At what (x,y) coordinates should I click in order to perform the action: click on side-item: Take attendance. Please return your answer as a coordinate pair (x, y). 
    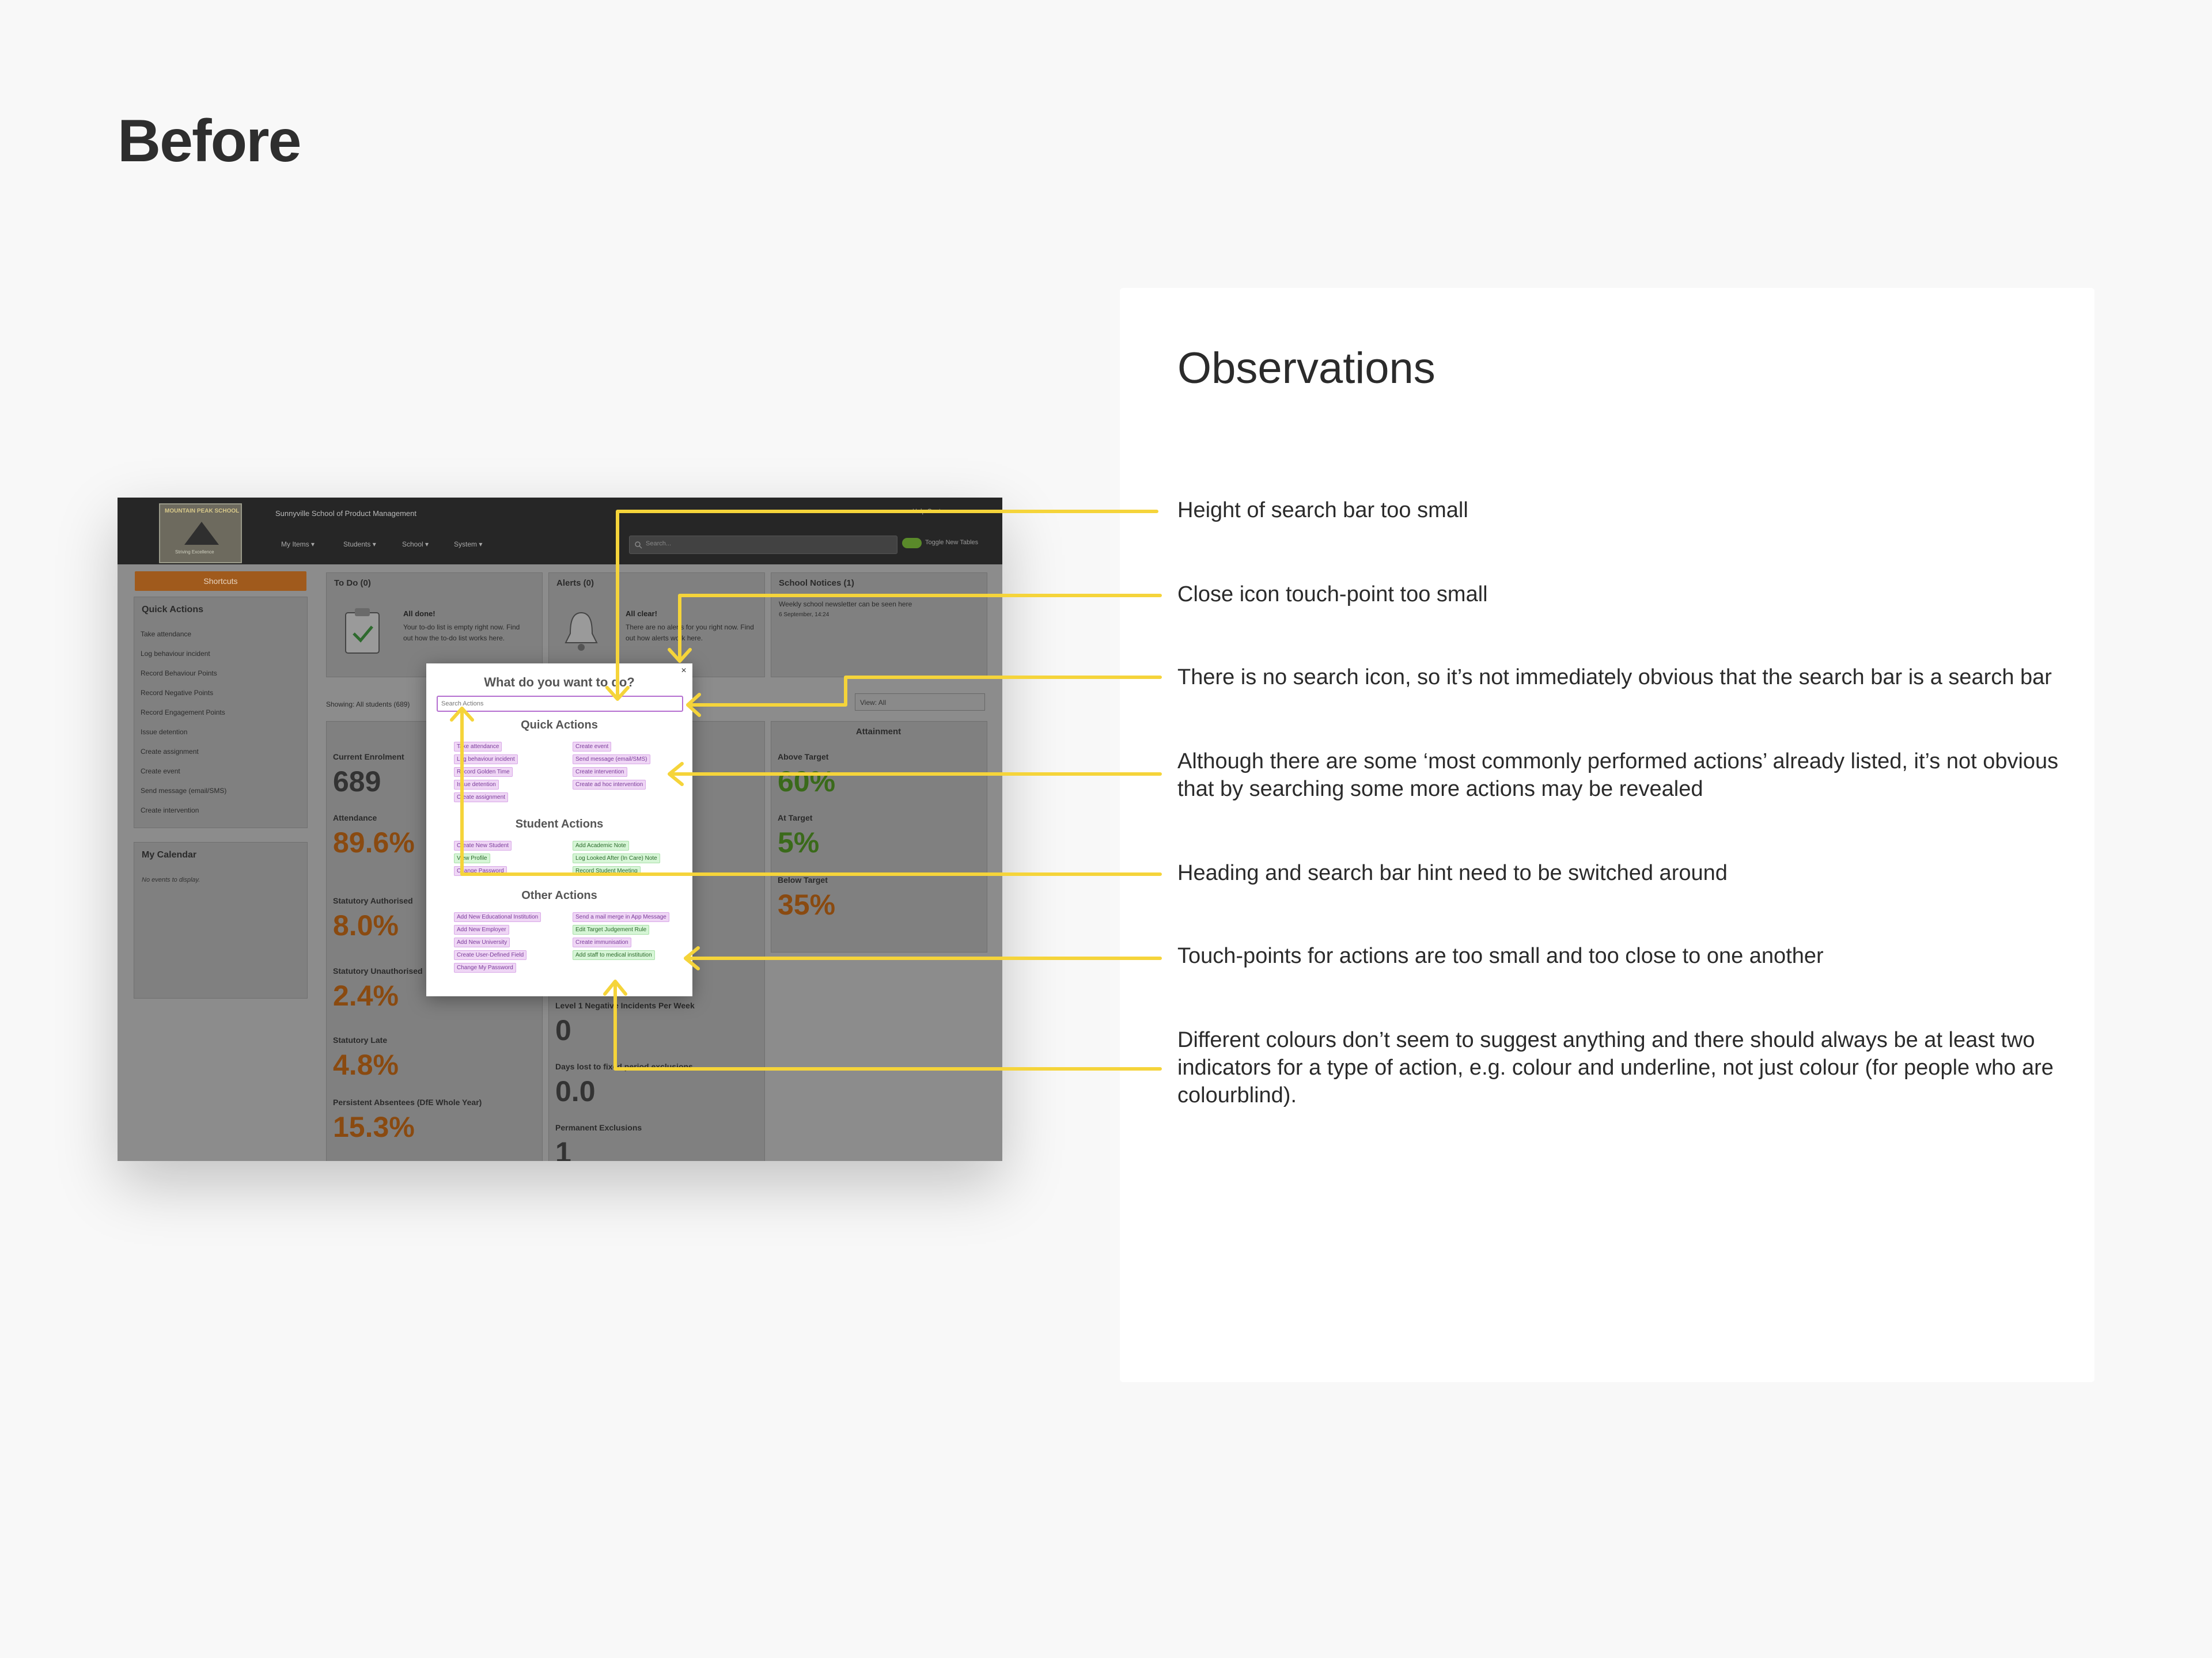
    Looking at the image, I should click on (166, 634).